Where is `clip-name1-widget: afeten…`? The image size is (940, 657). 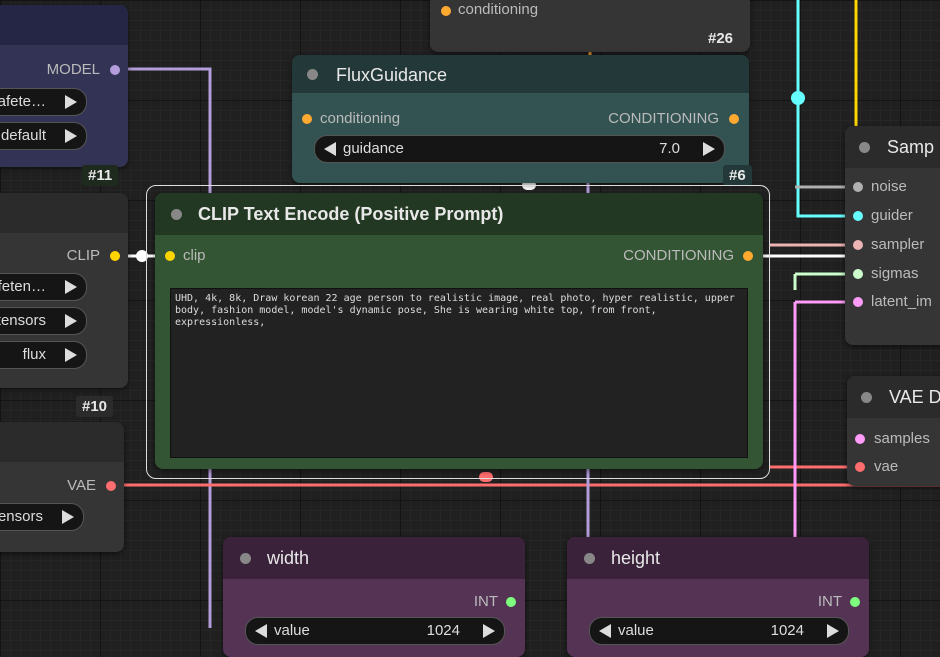
clip-name1-widget: afeten… is located at coordinates (43, 287).